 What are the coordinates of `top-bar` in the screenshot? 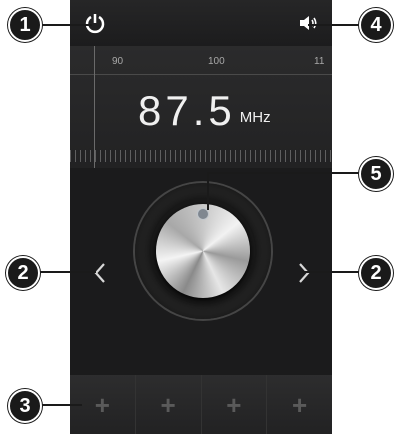 It's located at (201, 23).